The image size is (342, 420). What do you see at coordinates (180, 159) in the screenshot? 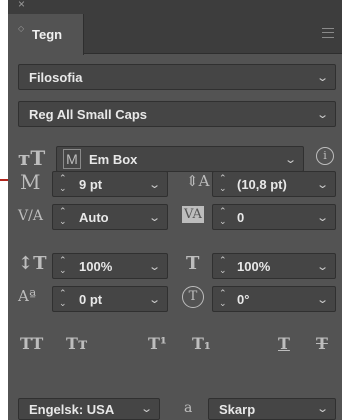
I see `grid-dropdown: M Em Box ⌄` at bounding box center [180, 159].